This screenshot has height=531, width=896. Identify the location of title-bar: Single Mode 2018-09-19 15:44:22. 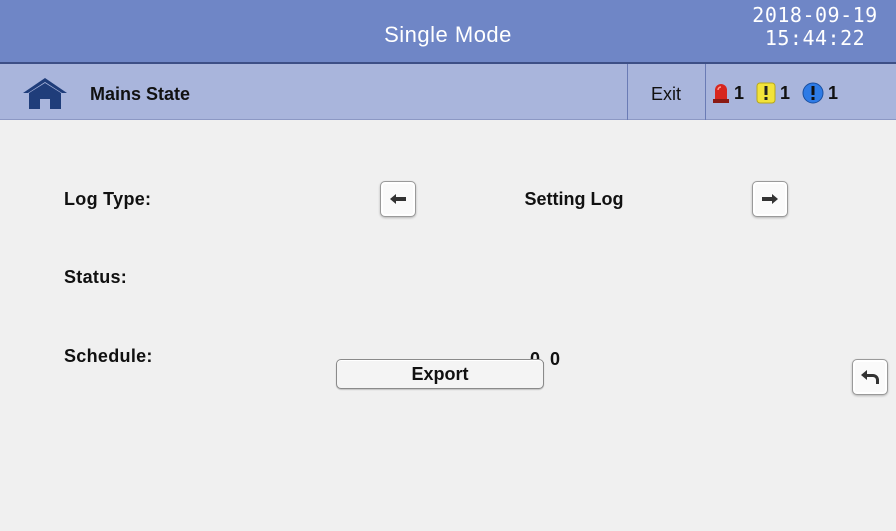
(448, 32).